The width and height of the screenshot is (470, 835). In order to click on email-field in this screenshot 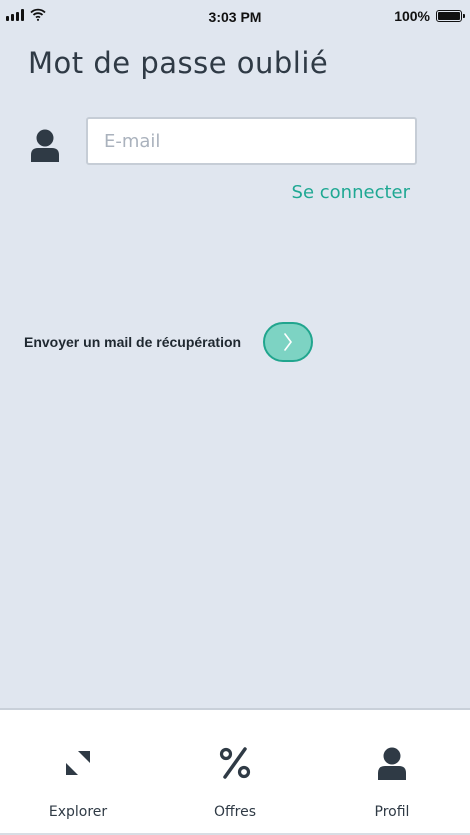, I will do `click(251, 141)`.